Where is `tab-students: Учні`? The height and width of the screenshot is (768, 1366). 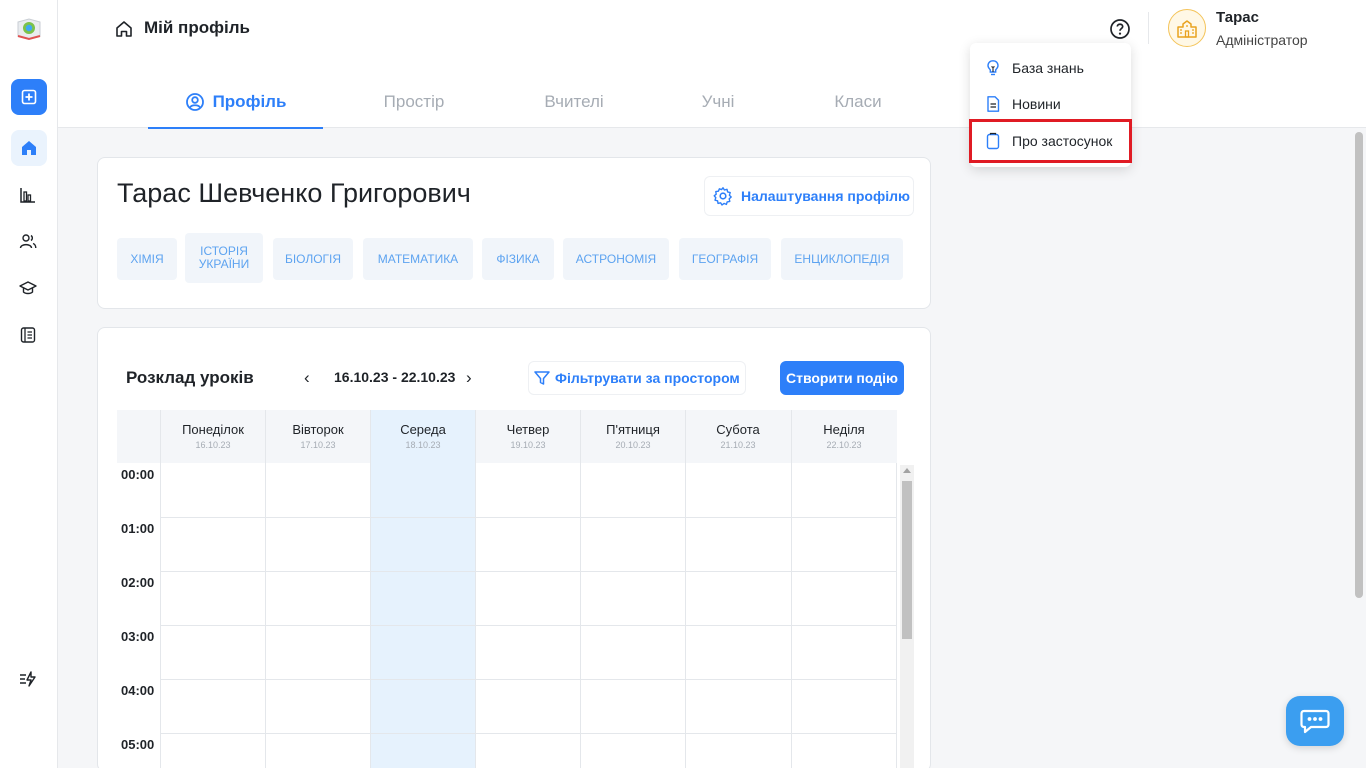
tab-students: Учні is located at coordinates (718, 102).